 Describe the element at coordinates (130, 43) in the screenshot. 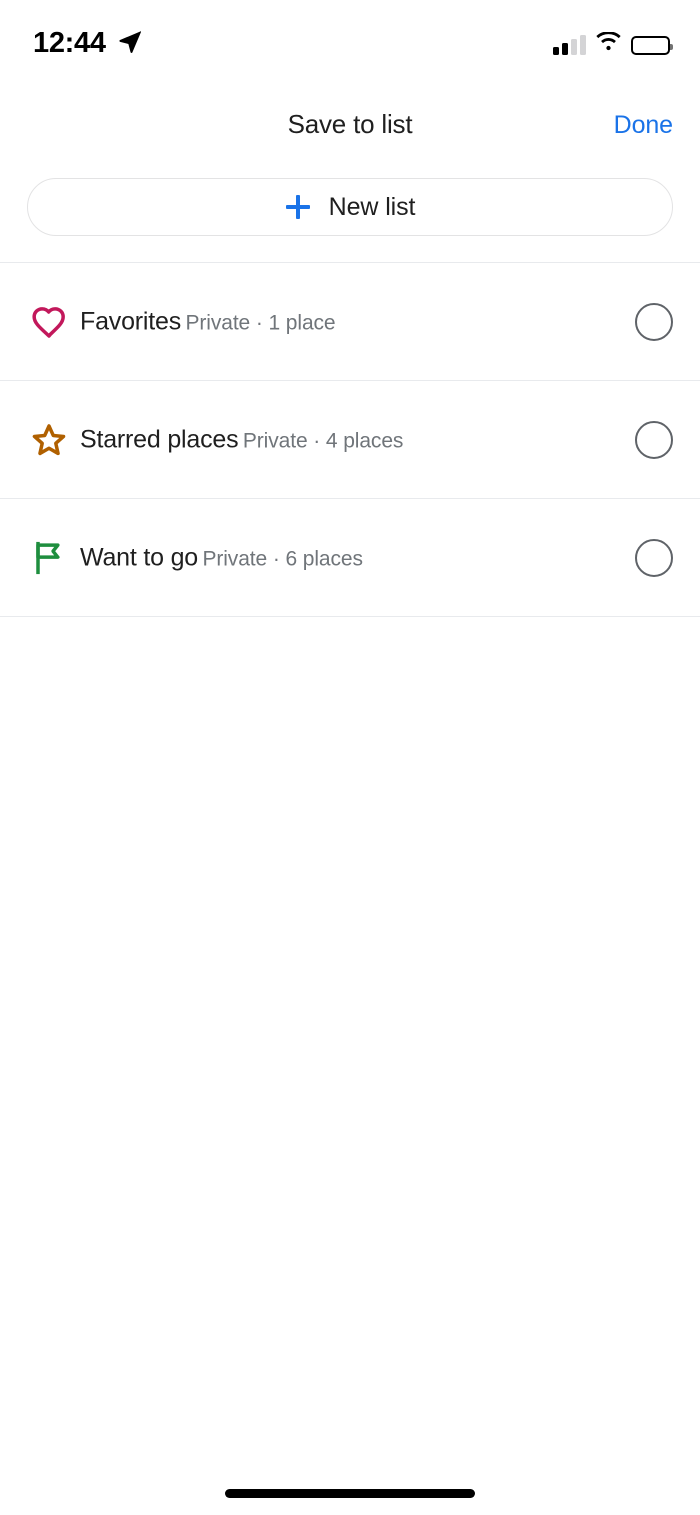

I see `navigation-arrow-icon` at that location.